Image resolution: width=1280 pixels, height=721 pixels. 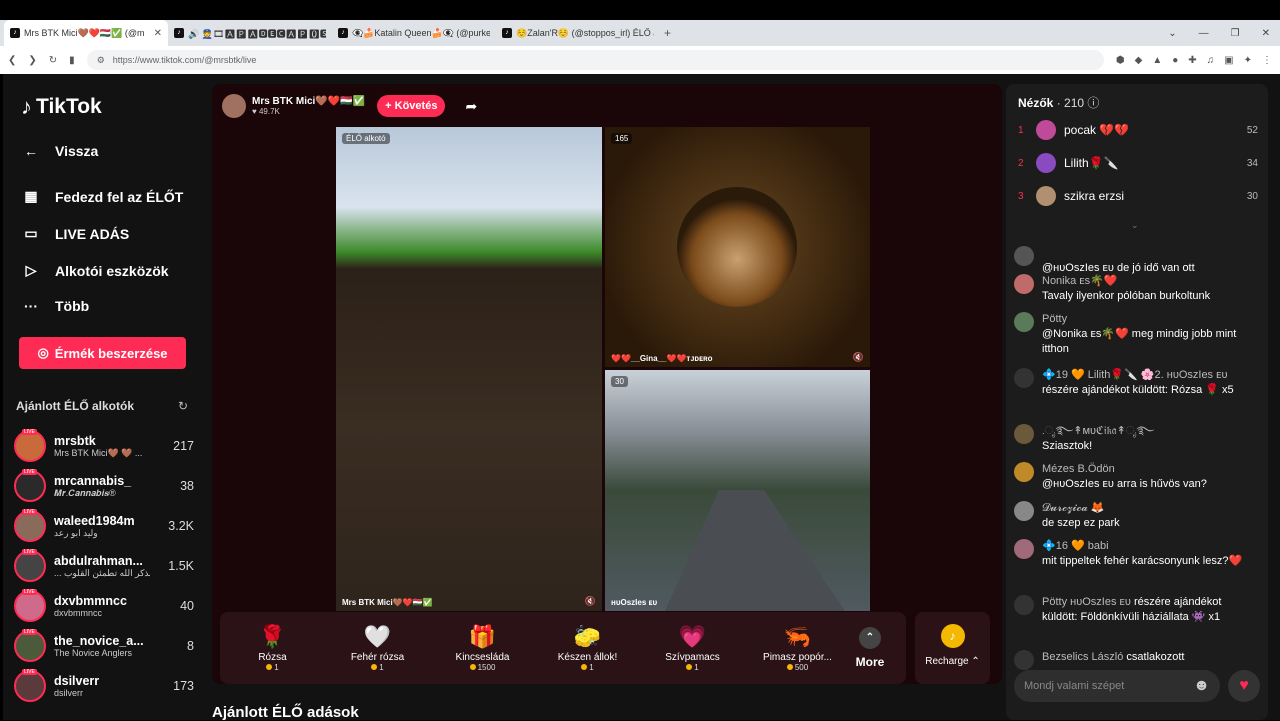 What do you see at coordinates (1058, 102) in the screenshot?
I see `viewers-header: Nézők · 210 ⓘ` at bounding box center [1058, 102].